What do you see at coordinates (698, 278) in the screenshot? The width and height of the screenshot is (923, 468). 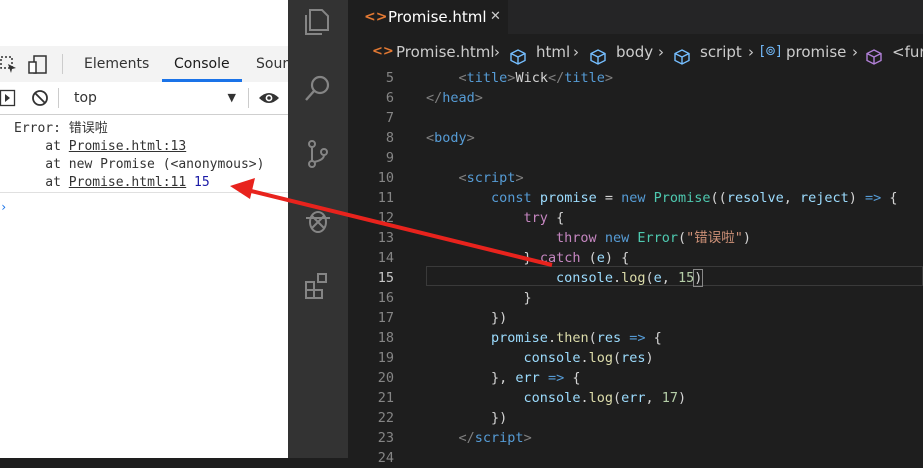 I see `matched-bracket: )` at bounding box center [698, 278].